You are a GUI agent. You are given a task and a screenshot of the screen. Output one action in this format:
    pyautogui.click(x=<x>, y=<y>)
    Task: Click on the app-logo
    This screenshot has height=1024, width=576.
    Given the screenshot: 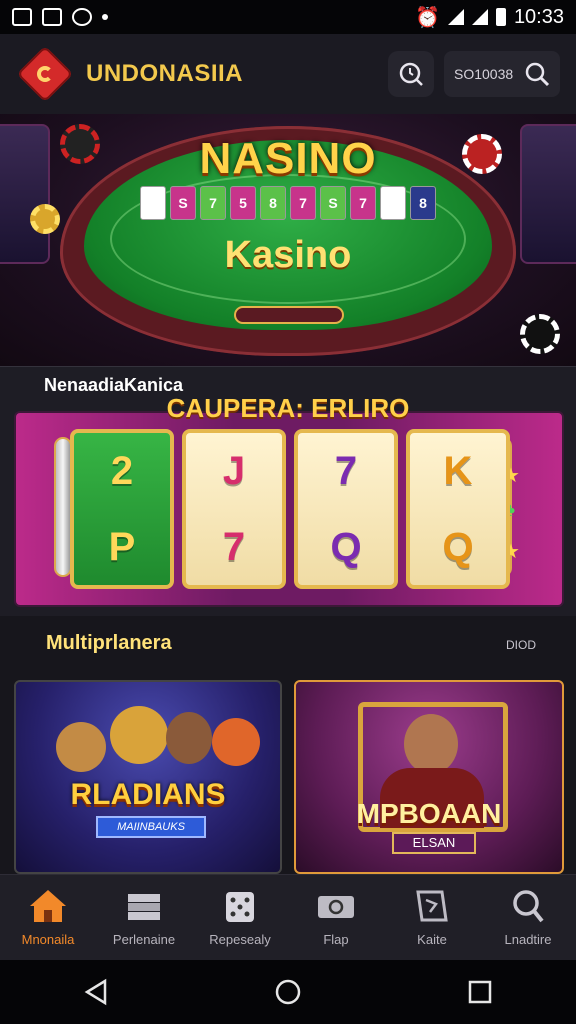 What is the action you would take?
    pyautogui.click(x=45, y=74)
    